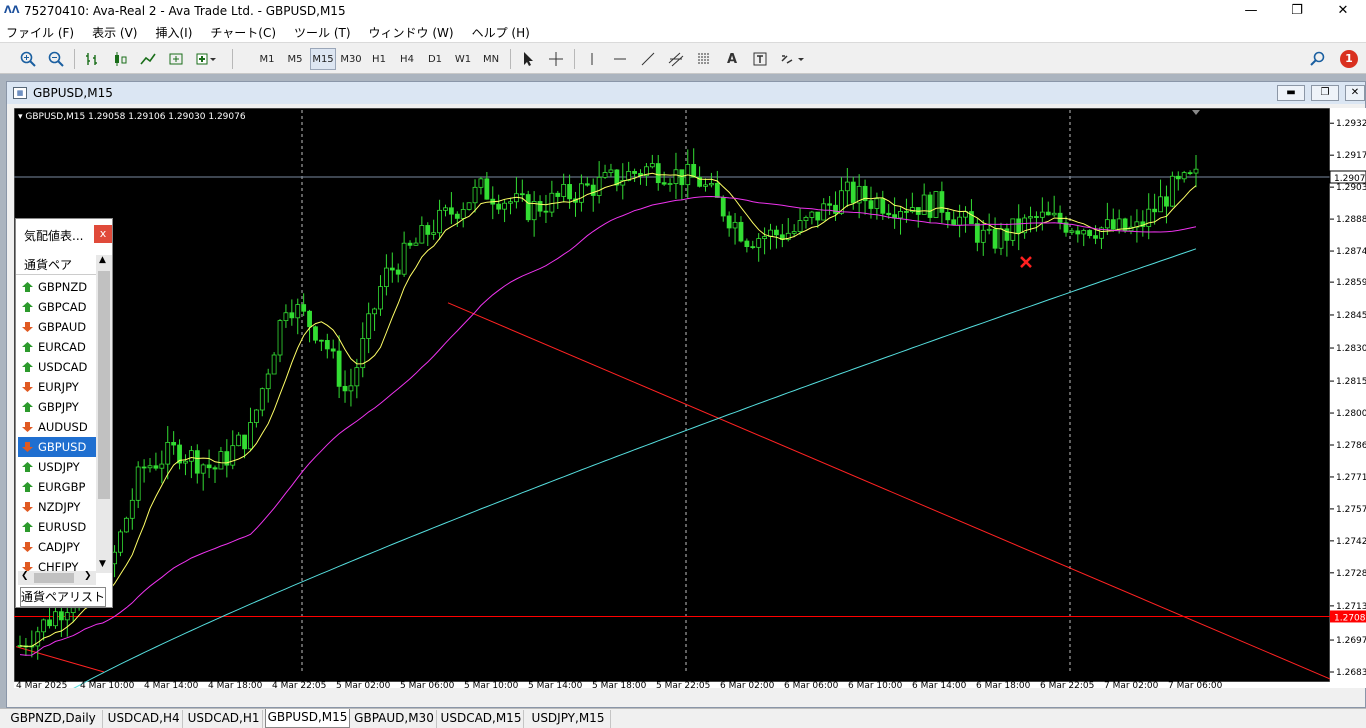 The height and width of the screenshot is (728, 1366). I want to click on market-watch-row: USDCAD, so click(57, 367).